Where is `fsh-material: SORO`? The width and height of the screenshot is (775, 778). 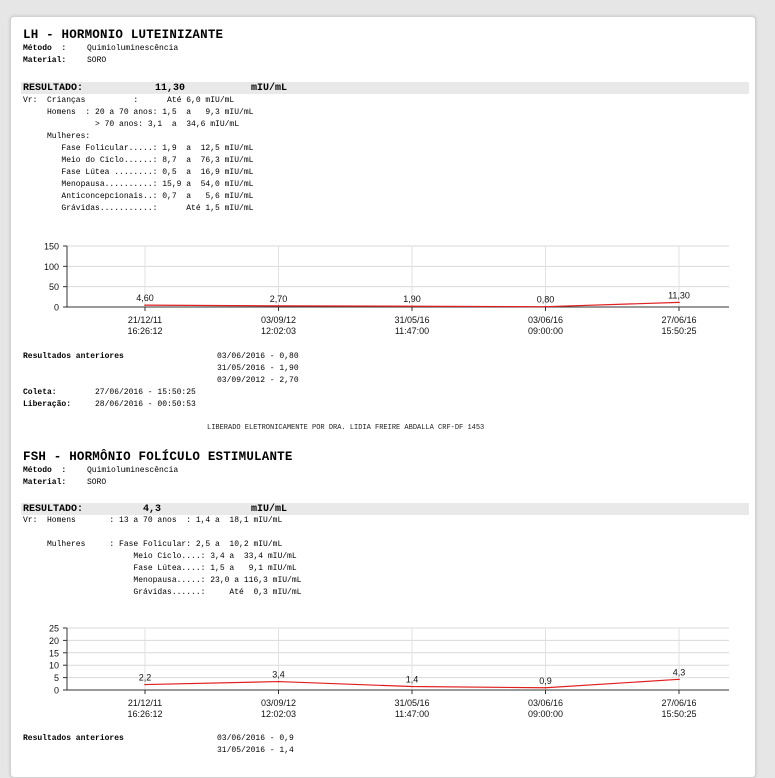 fsh-material: SORO is located at coordinates (97, 482).